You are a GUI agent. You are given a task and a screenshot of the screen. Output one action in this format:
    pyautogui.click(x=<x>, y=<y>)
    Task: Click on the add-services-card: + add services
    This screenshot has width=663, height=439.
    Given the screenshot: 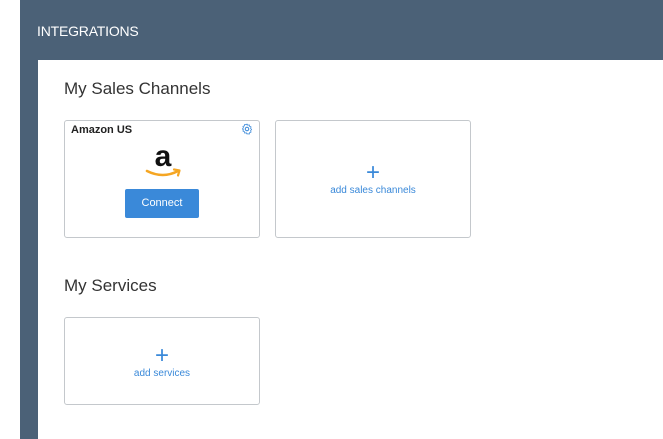 What is the action you would take?
    pyautogui.click(x=162, y=361)
    